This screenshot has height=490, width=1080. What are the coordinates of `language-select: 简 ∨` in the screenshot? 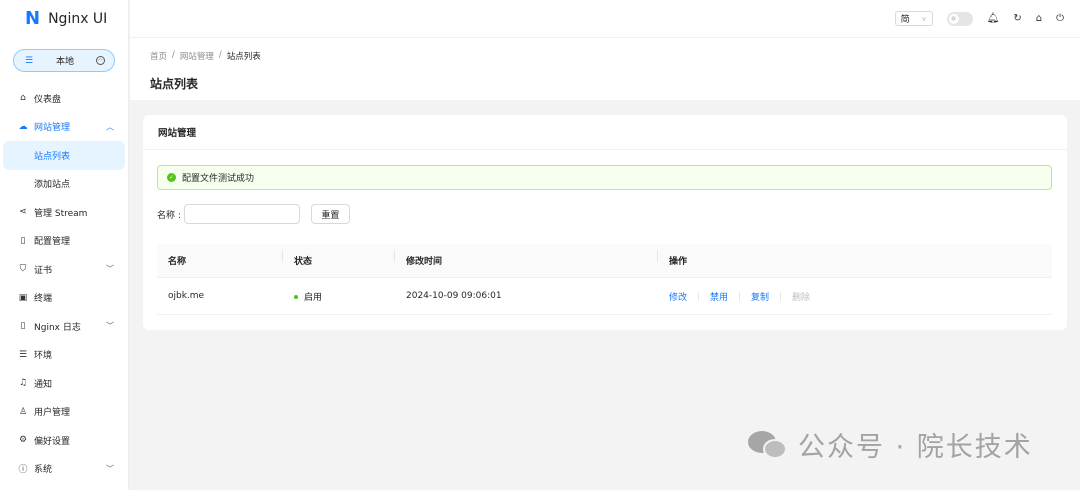 It's located at (913, 18).